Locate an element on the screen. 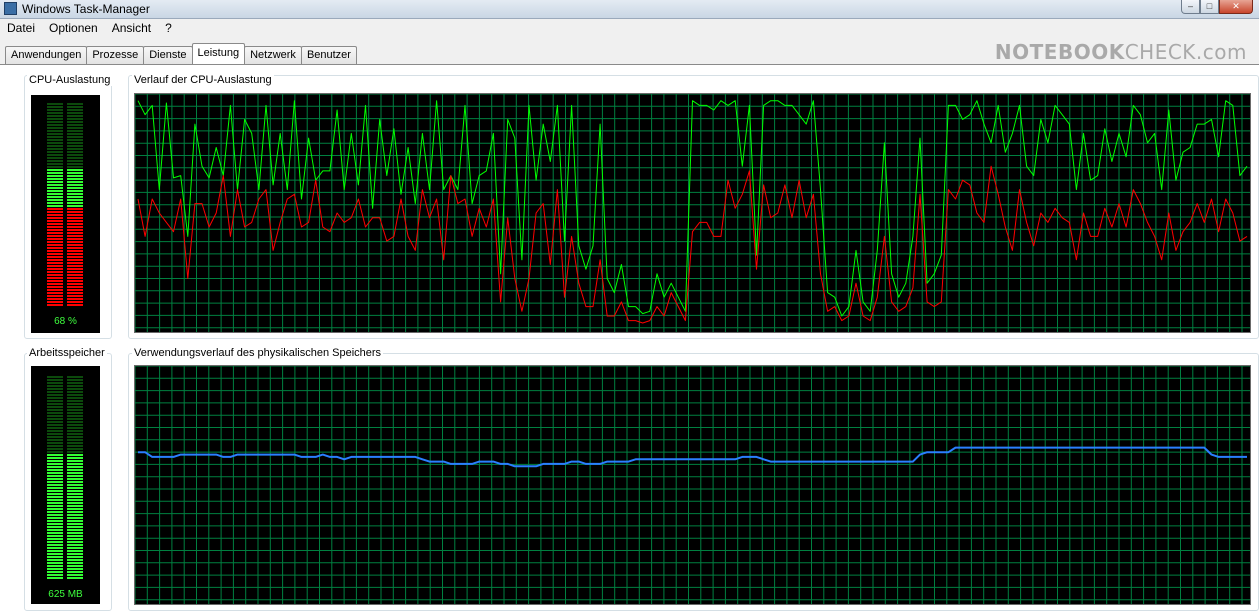 The width and height of the screenshot is (1259, 613). tab-users: Benutzer is located at coordinates (328, 55).